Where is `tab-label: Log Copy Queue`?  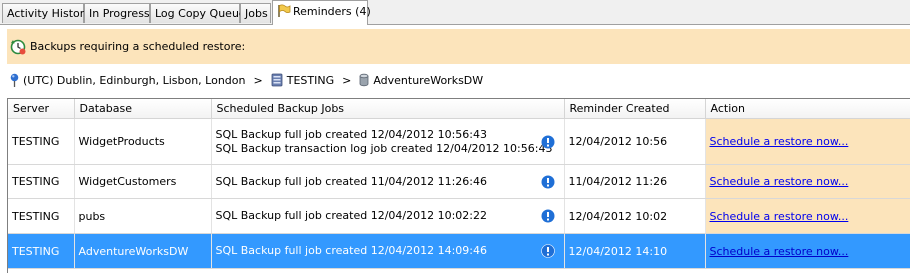 tab-label: Log Copy Queue is located at coordinates (200, 13).